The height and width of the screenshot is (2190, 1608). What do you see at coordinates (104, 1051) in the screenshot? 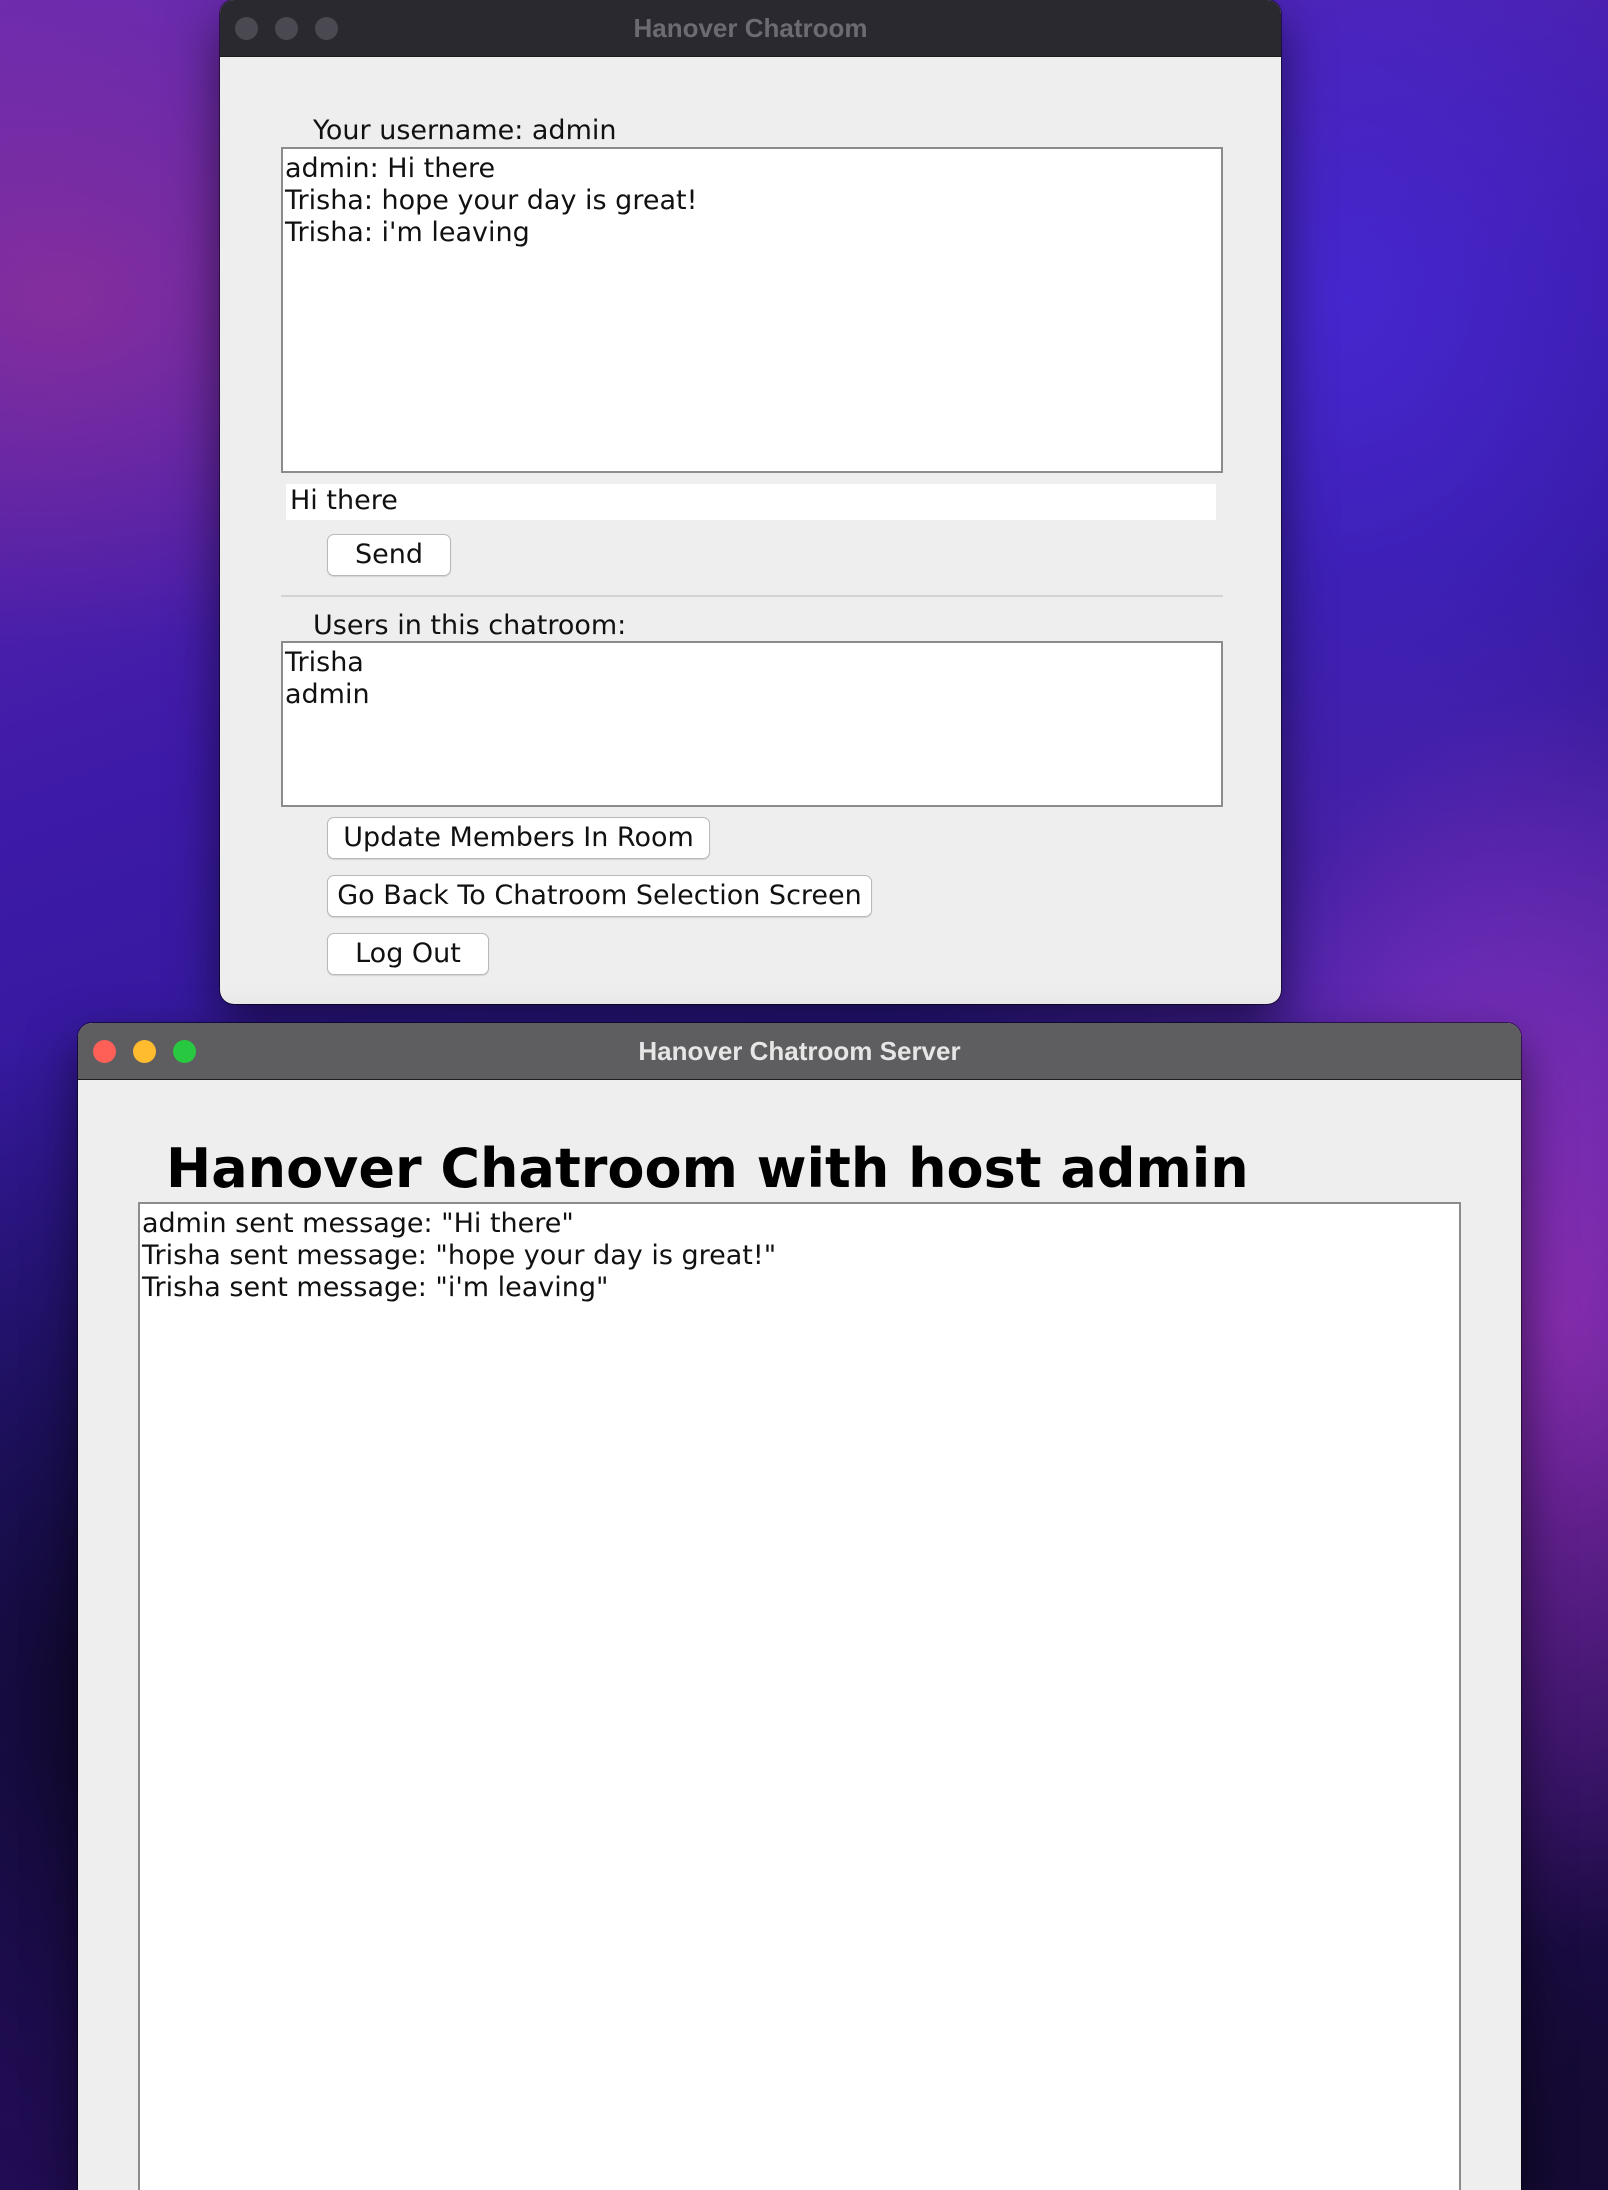
I see `close-button` at bounding box center [104, 1051].